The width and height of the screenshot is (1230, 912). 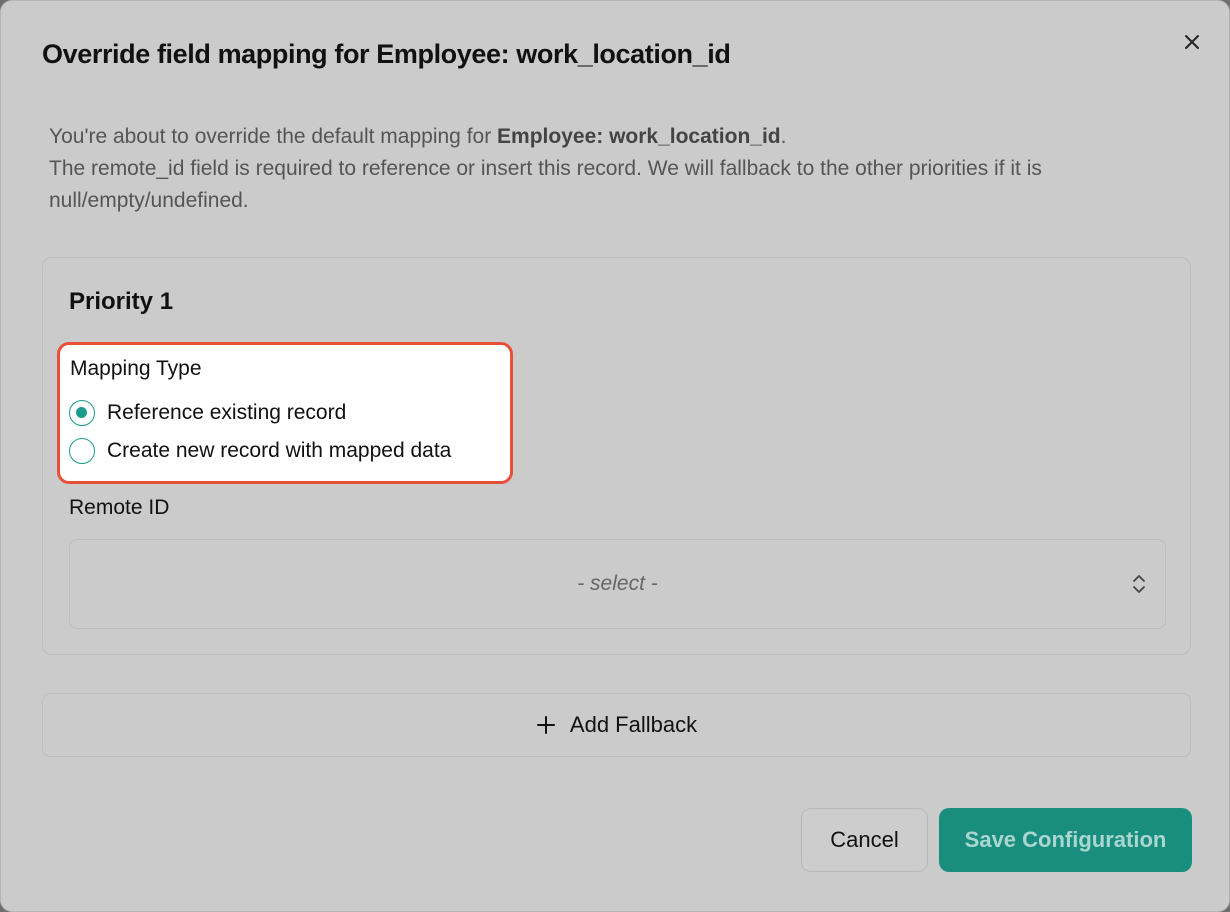 I want to click on remote-id-select: - select -, so click(x=617, y=584).